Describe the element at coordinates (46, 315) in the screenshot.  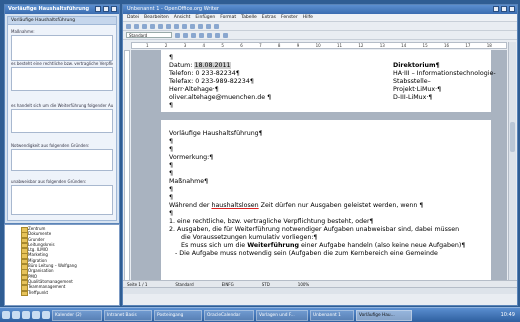
I see `files-icon` at that location.